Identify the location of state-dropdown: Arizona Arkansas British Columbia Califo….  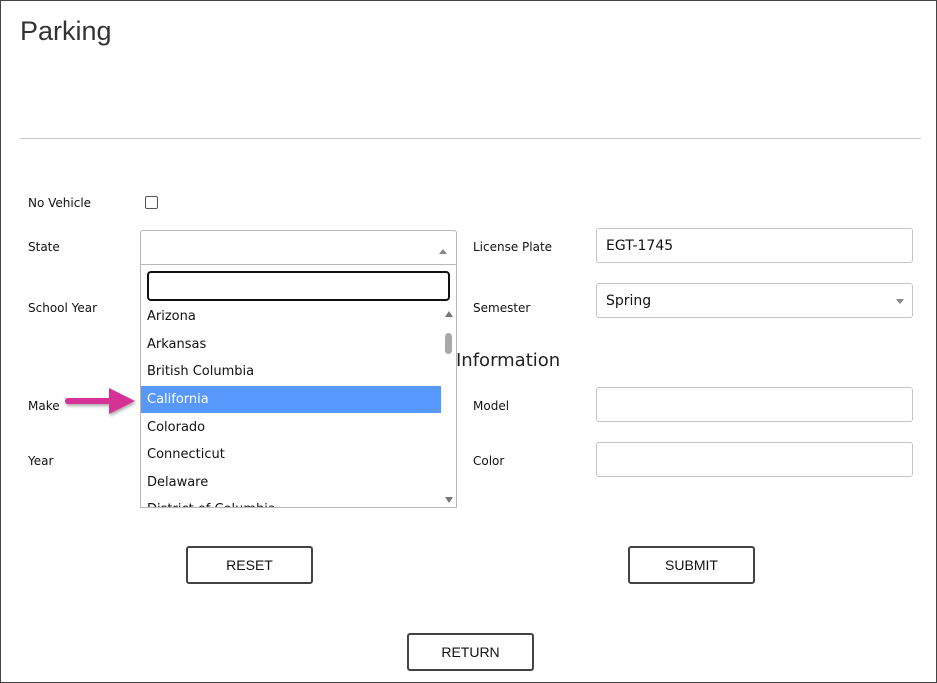
(298, 386).